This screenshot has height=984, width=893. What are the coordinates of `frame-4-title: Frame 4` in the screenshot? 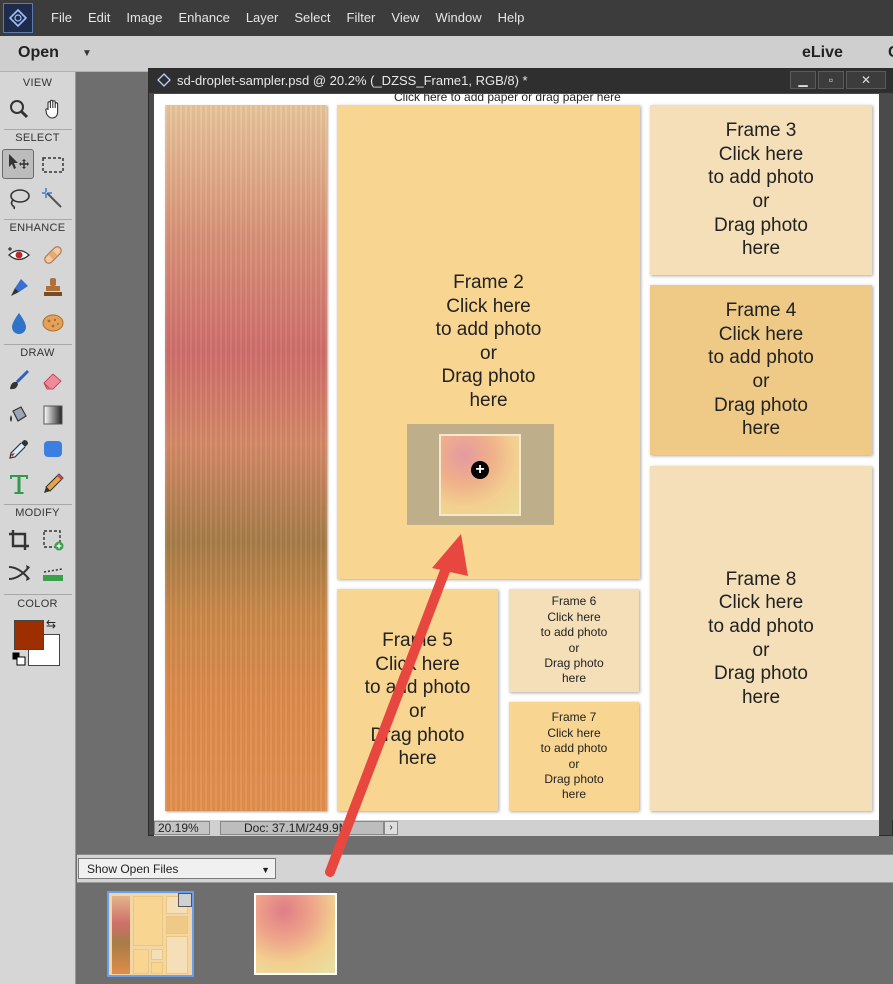 It's located at (761, 311).